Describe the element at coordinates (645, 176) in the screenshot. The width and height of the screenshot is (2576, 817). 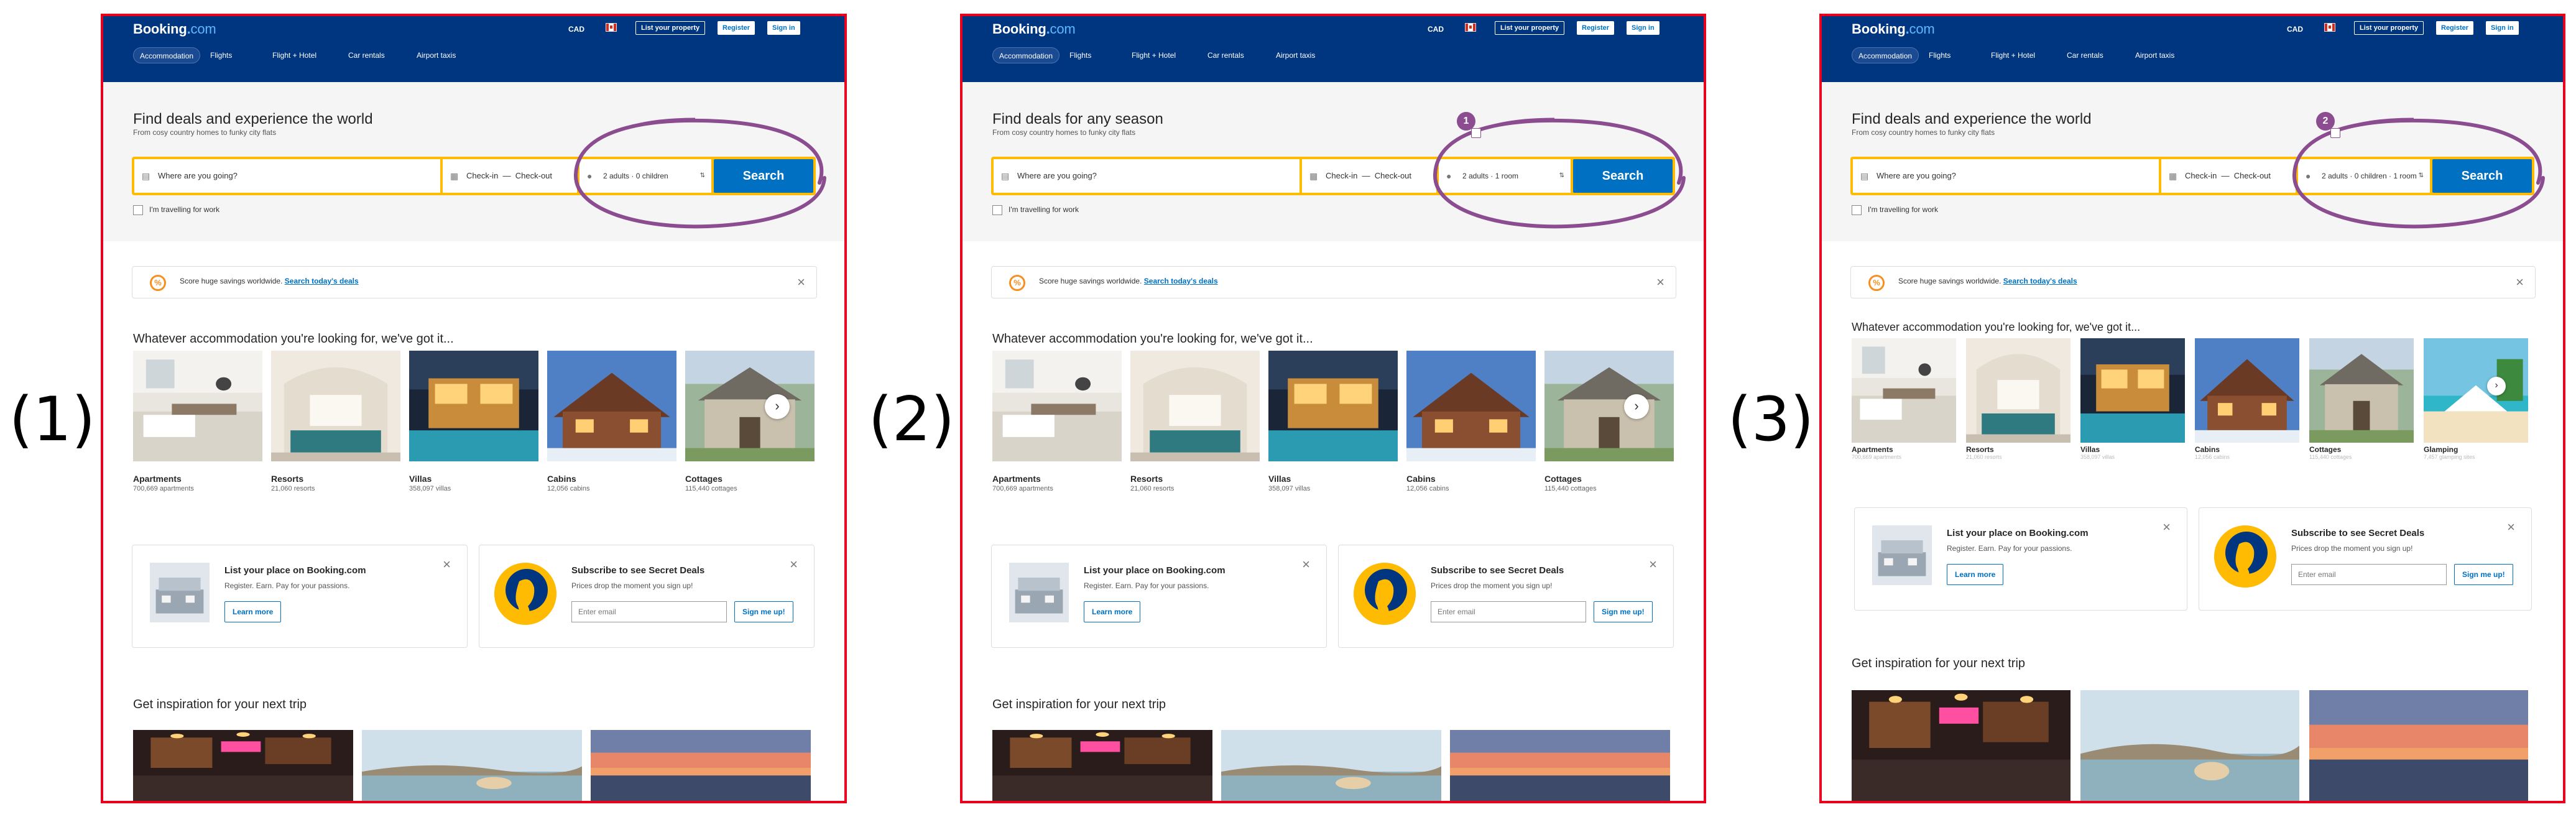
I see `guests-field: ● 2 adults · 0 children ⇅` at that location.